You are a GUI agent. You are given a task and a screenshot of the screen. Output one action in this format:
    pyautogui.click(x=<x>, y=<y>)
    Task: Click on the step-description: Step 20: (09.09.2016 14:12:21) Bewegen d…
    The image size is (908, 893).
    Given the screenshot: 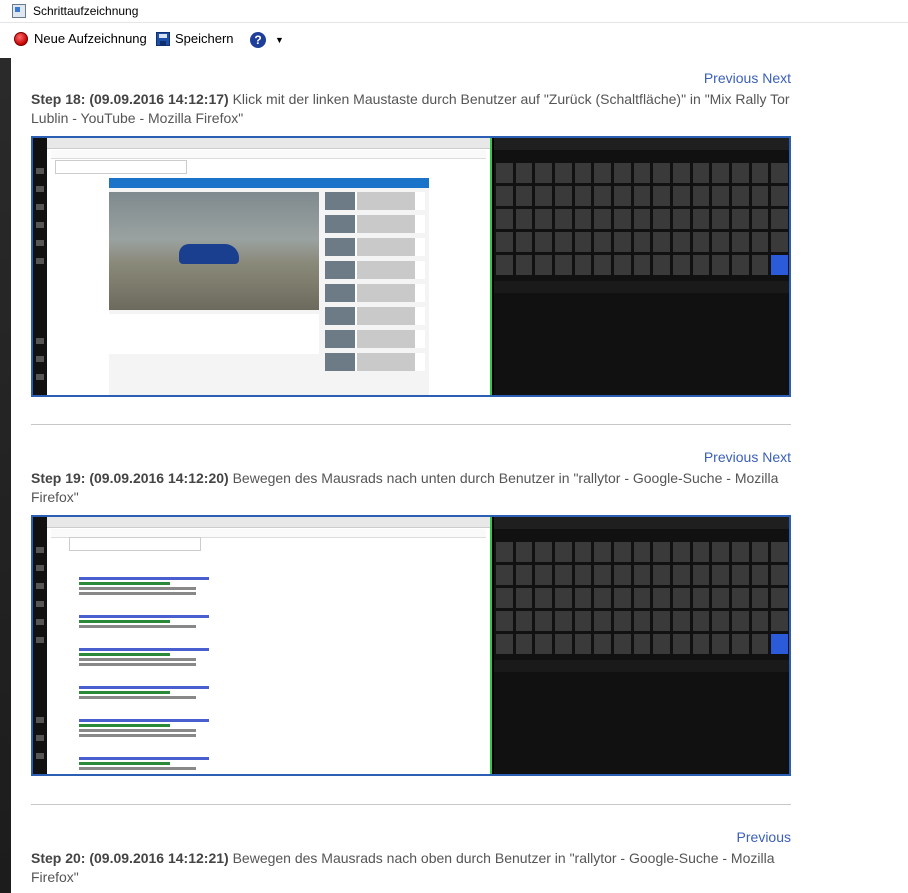 What is the action you would take?
    pyautogui.click(x=411, y=868)
    